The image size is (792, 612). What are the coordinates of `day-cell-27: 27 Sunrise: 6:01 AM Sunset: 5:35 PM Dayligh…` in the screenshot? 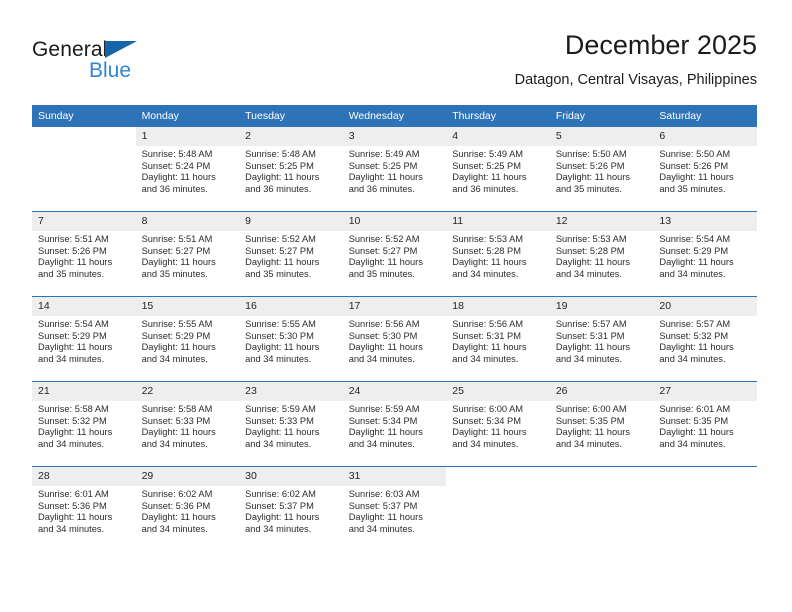 It's located at (705, 424).